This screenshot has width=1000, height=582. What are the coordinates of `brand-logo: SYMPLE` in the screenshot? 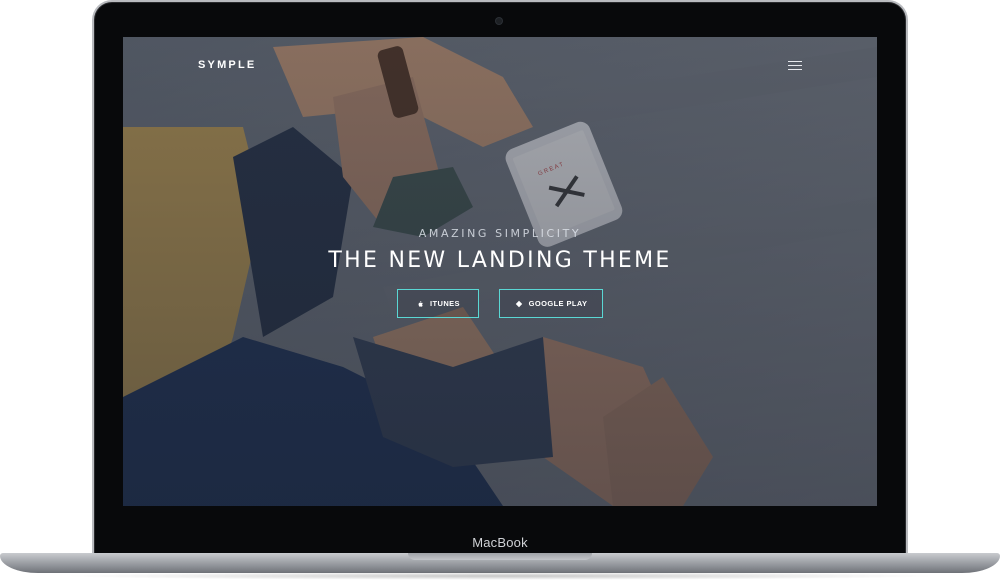 It's located at (227, 65).